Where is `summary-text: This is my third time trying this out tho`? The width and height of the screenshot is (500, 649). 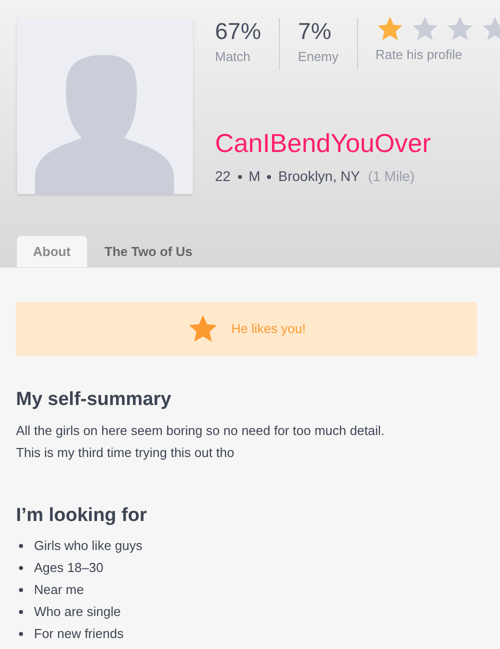 summary-text: This is my third time trying this out tho is located at coordinates (126, 453).